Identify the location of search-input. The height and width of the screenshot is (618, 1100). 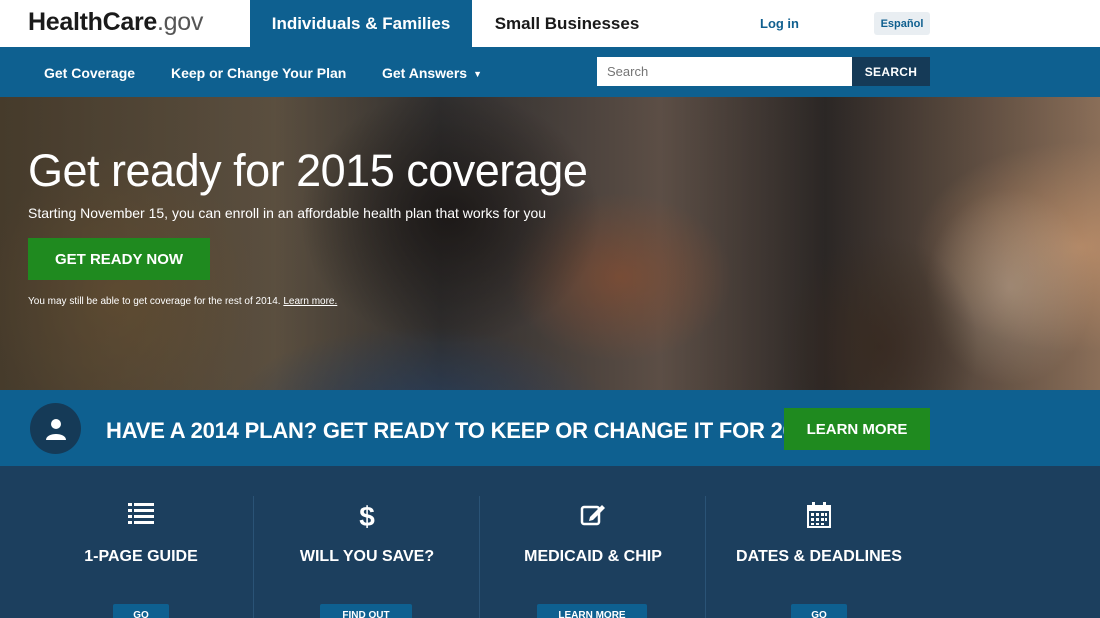
(724, 71).